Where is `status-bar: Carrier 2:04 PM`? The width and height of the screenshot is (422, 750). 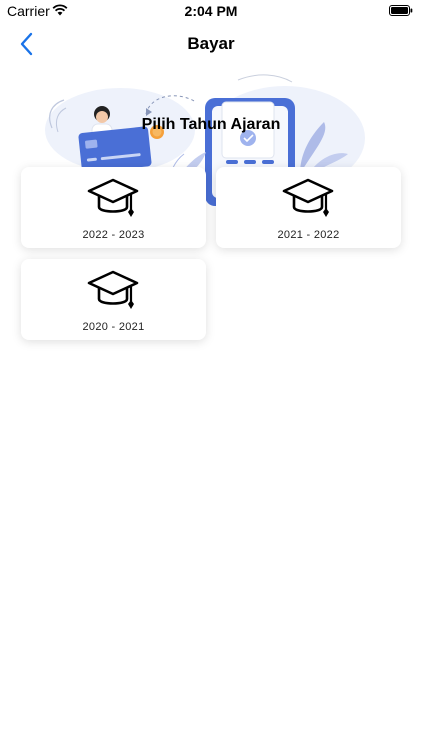
status-bar: Carrier 2:04 PM is located at coordinates (211, 11).